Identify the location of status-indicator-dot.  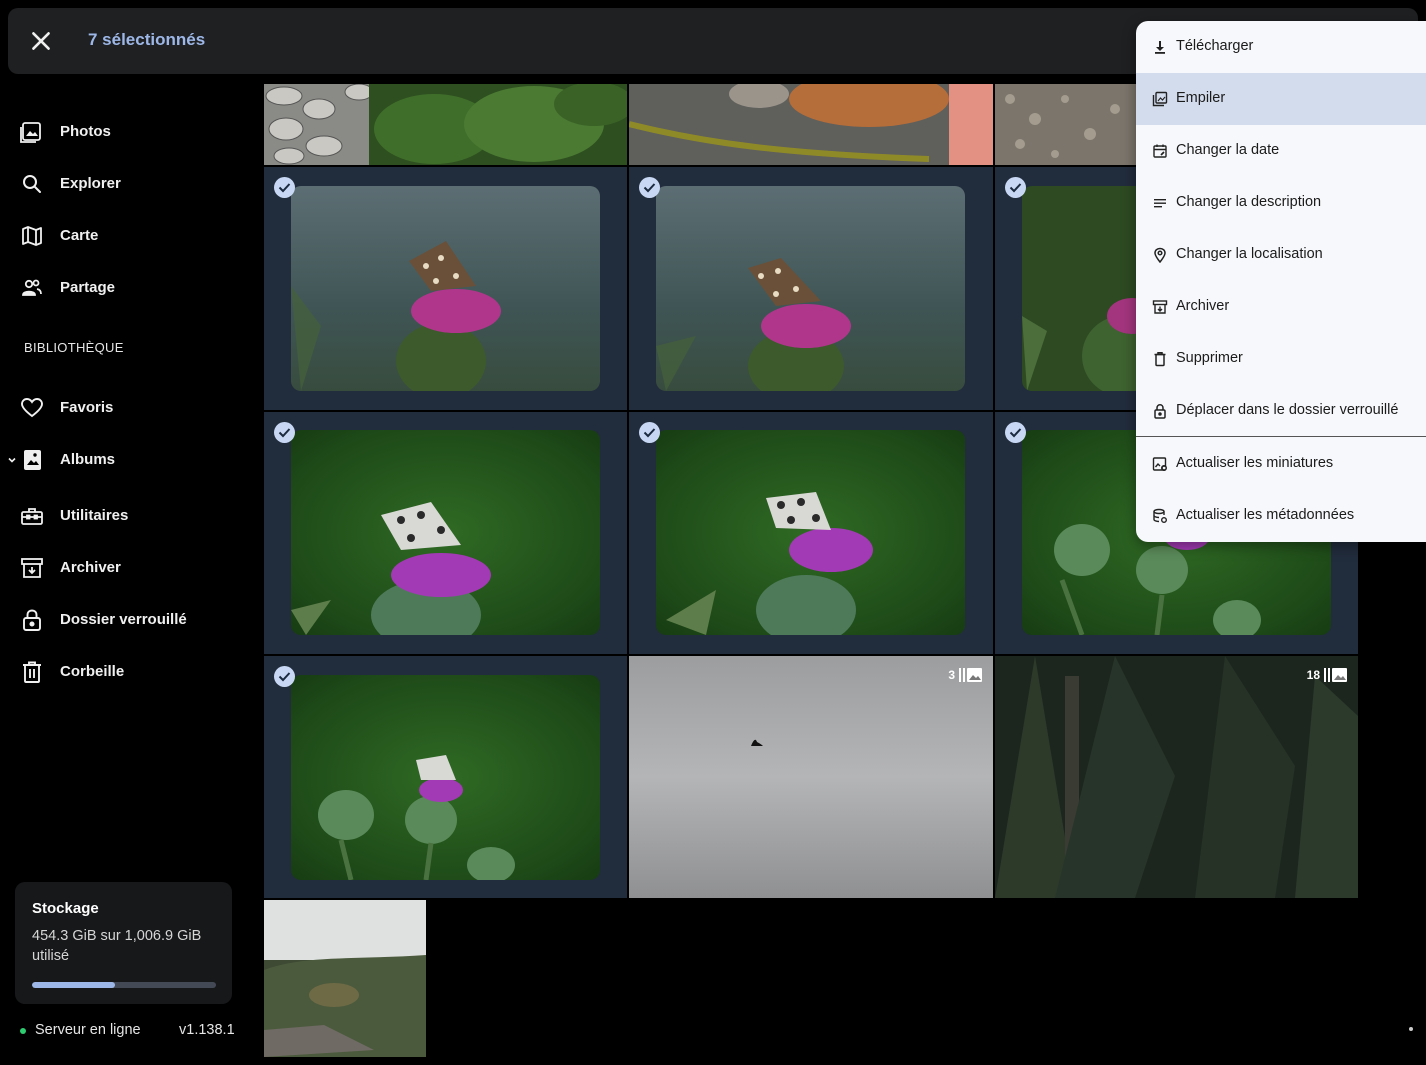
(1411, 1029).